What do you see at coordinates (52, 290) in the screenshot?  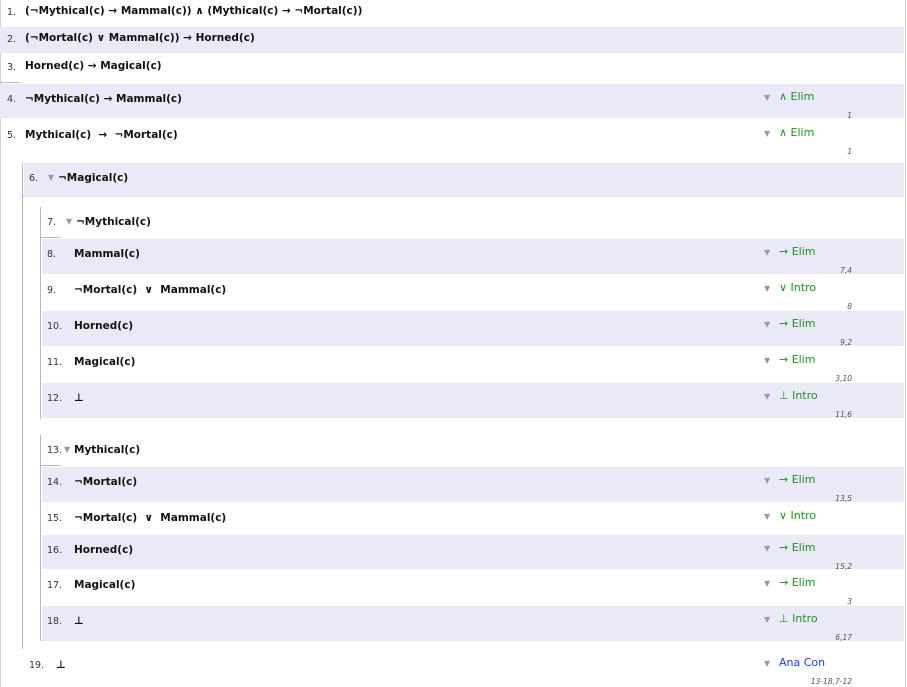 I see `line-number: 9.` at bounding box center [52, 290].